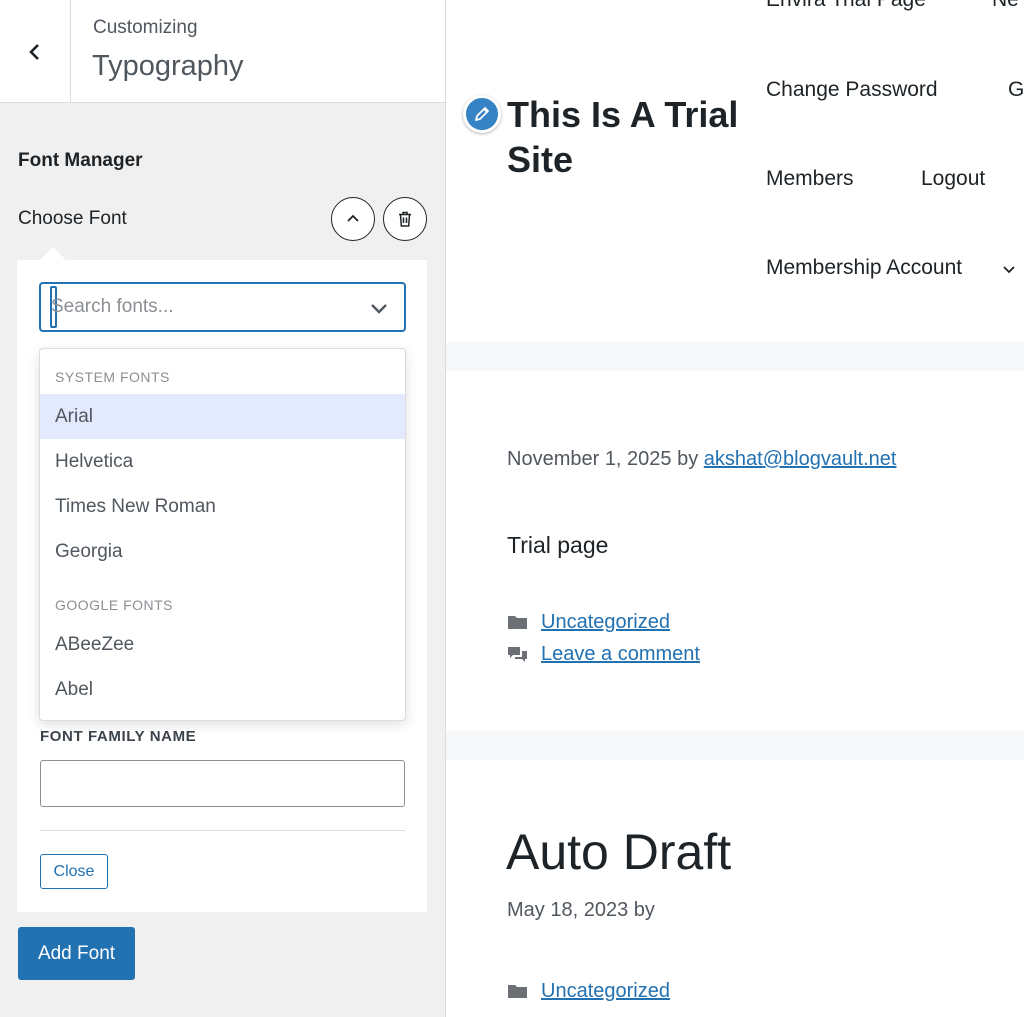 The width and height of the screenshot is (1024, 1017). I want to click on panel-title: Typography, so click(168, 66).